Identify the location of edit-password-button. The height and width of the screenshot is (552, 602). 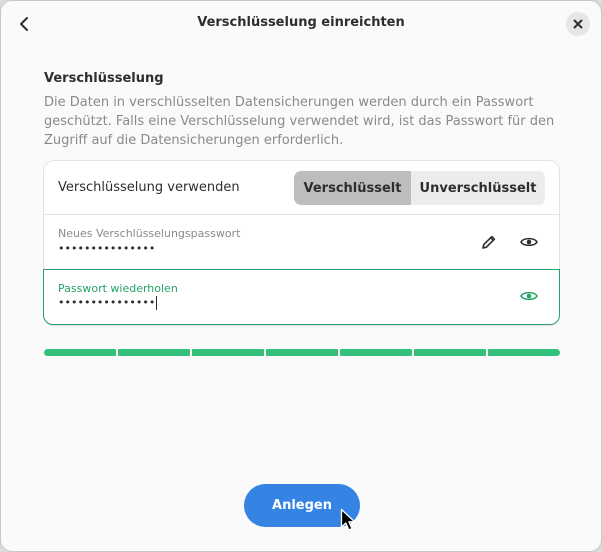
(489, 242).